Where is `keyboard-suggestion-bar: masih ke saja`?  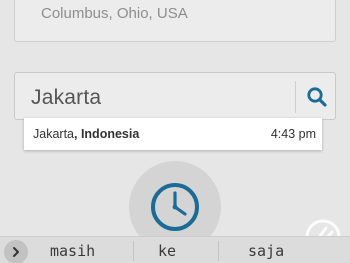 keyboard-suggestion-bar: masih ke saja is located at coordinates (175, 249).